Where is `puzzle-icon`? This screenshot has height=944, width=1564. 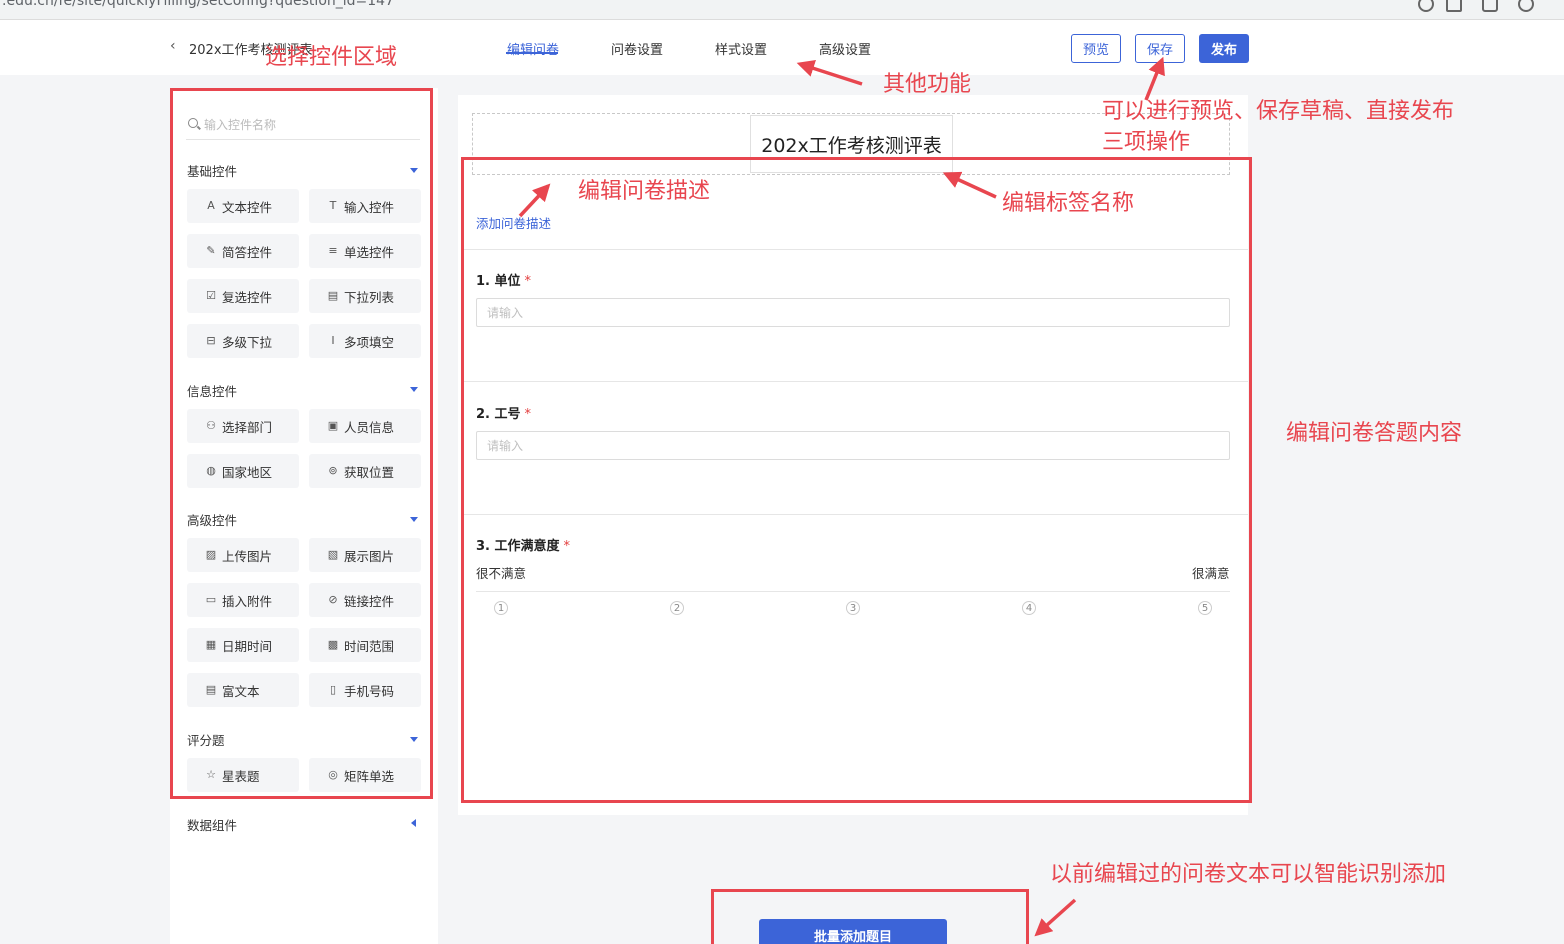
puzzle-icon is located at coordinates (1526, 6).